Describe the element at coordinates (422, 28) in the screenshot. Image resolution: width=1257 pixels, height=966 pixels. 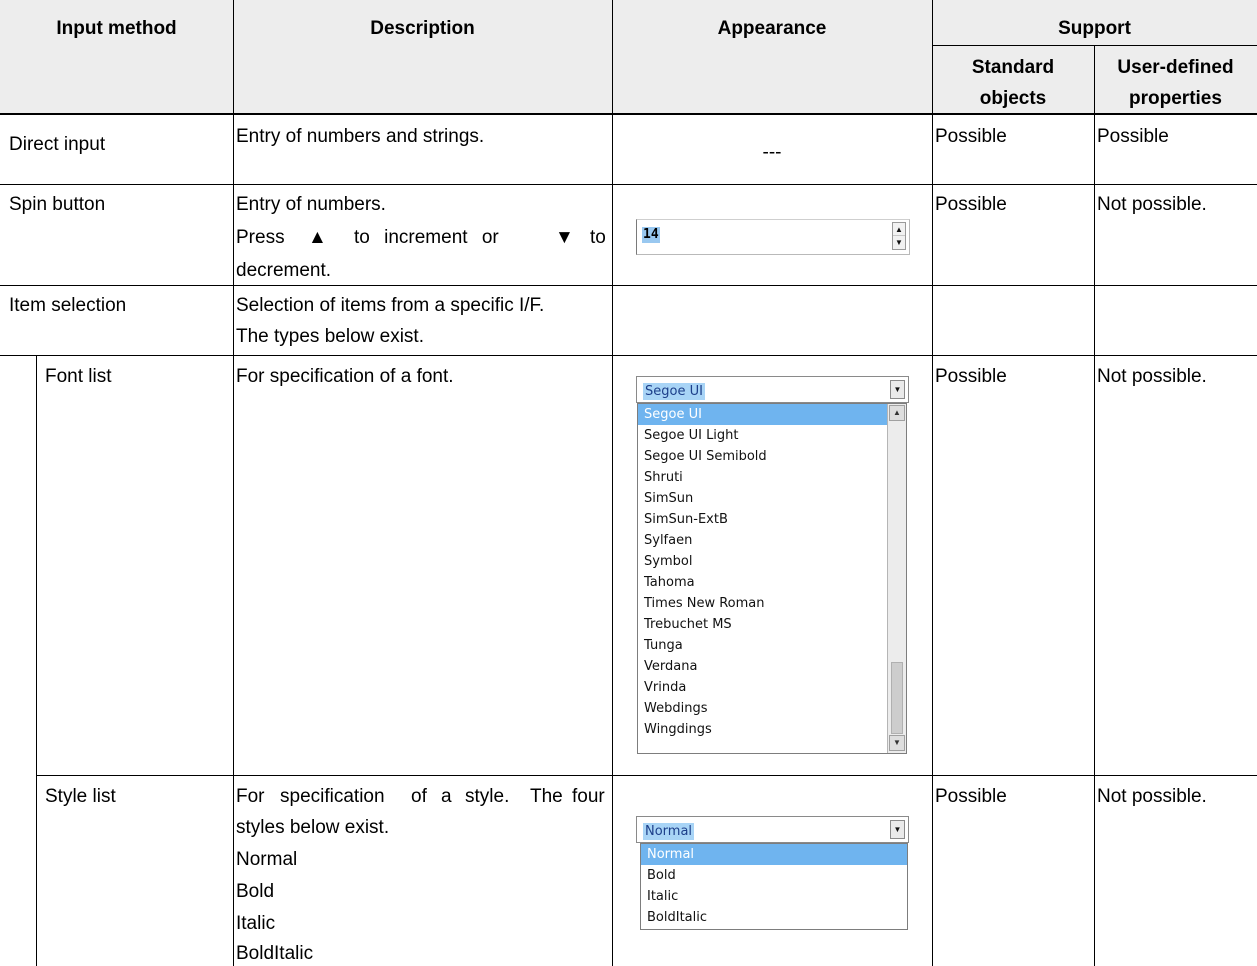
I see `header-description: Description` at that location.